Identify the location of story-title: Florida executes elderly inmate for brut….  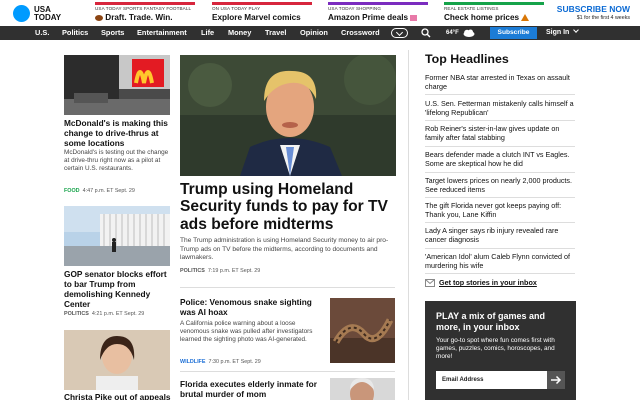
(250, 389).